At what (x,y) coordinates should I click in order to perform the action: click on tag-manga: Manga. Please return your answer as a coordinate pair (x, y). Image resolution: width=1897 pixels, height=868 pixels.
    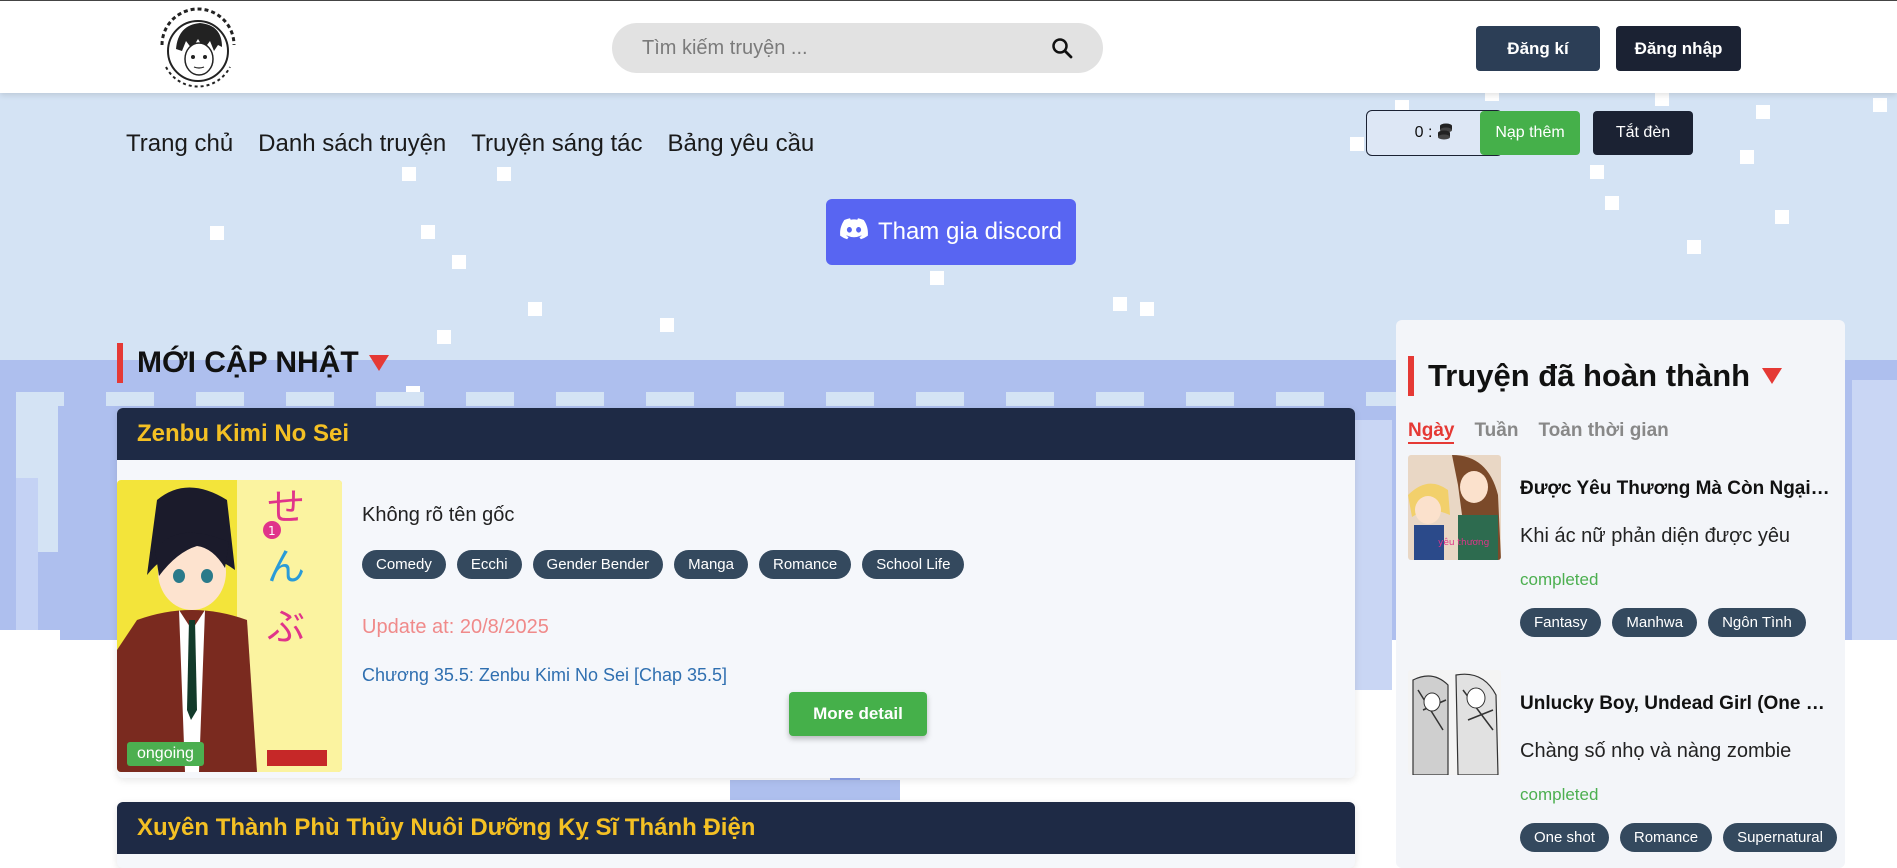
    Looking at the image, I should click on (711, 564).